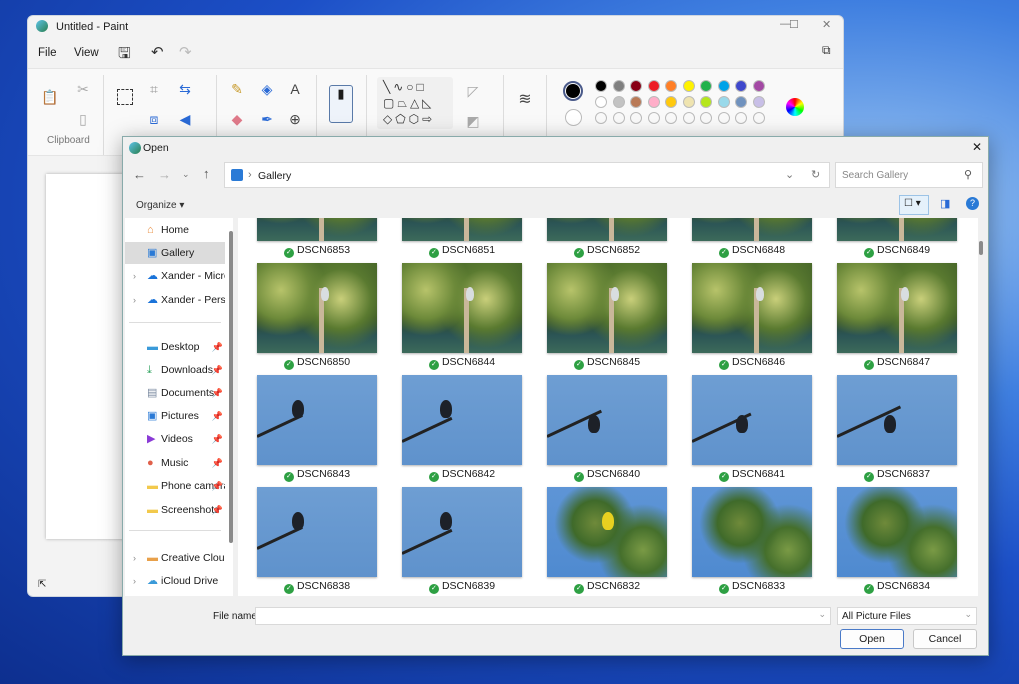 This screenshot has width=1019, height=684. What do you see at coordinates (981, 248) in the screenshot?
I see `content-scrollbar` at bounding box center [981, 248].